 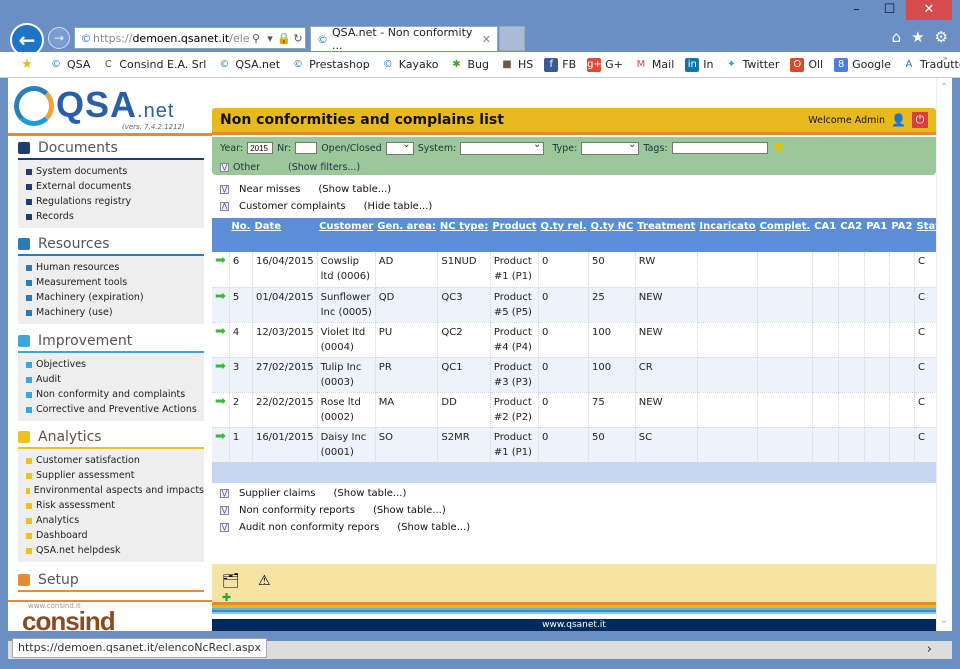 What do you see at coordinates (115, 520) in the screenshot?
I see `sidebar-item: Analytics` at bounding box center [115, 520].